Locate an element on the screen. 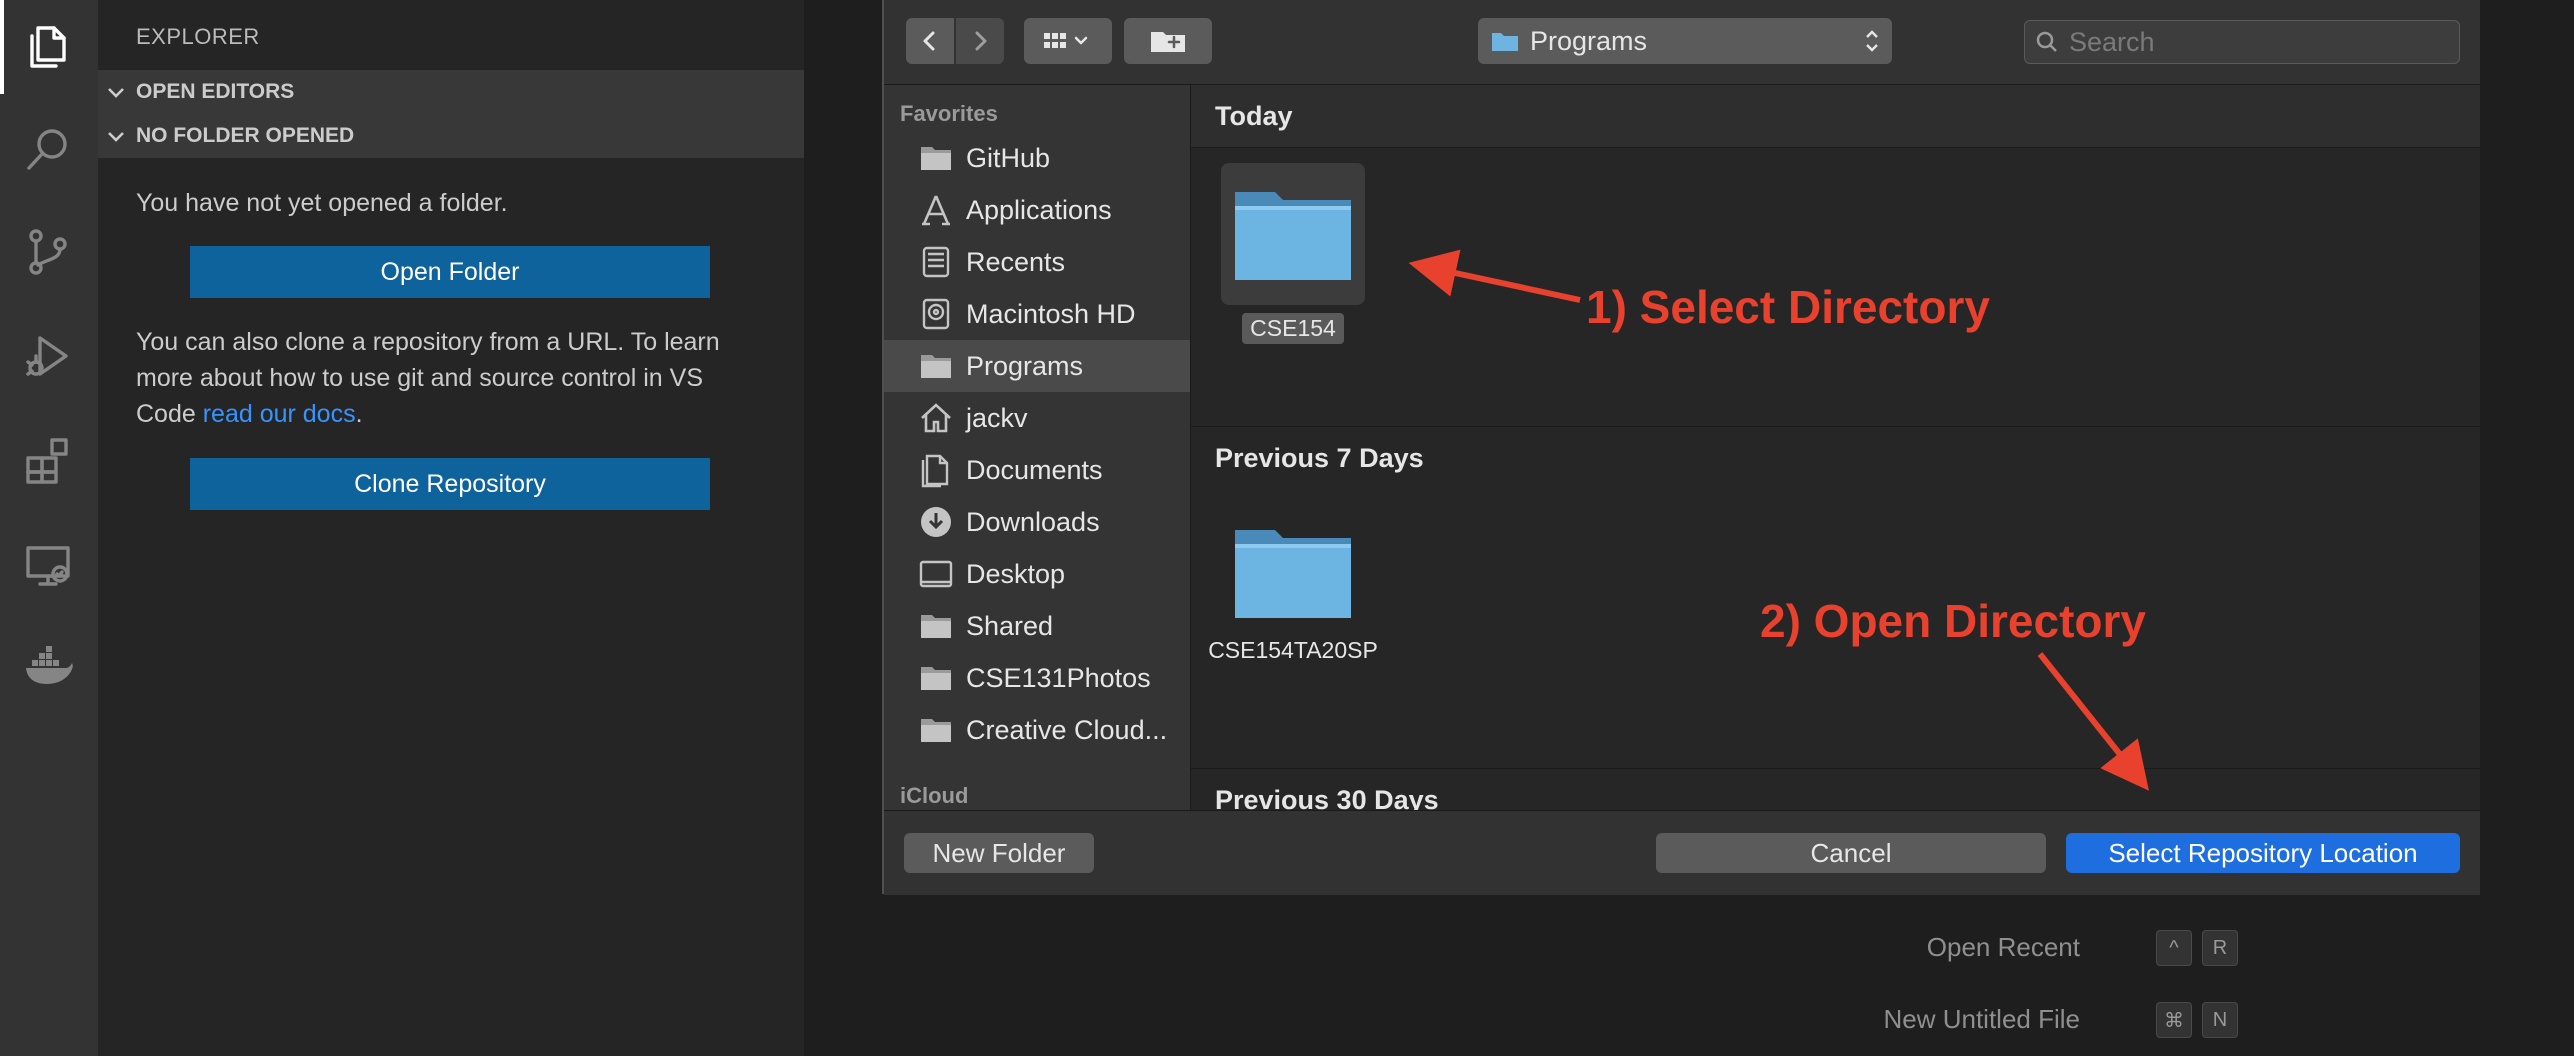  annotation-select-directory: 1) Select Directory is located at coordinates (1788, 307).